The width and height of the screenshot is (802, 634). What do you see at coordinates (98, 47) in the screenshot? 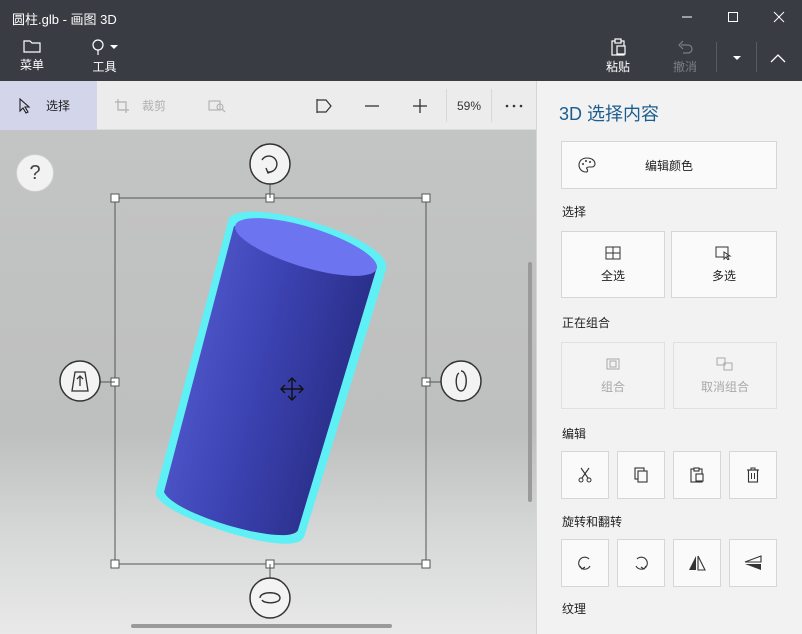
I see `lightbulb-icon` at bounding box center [98, 47].